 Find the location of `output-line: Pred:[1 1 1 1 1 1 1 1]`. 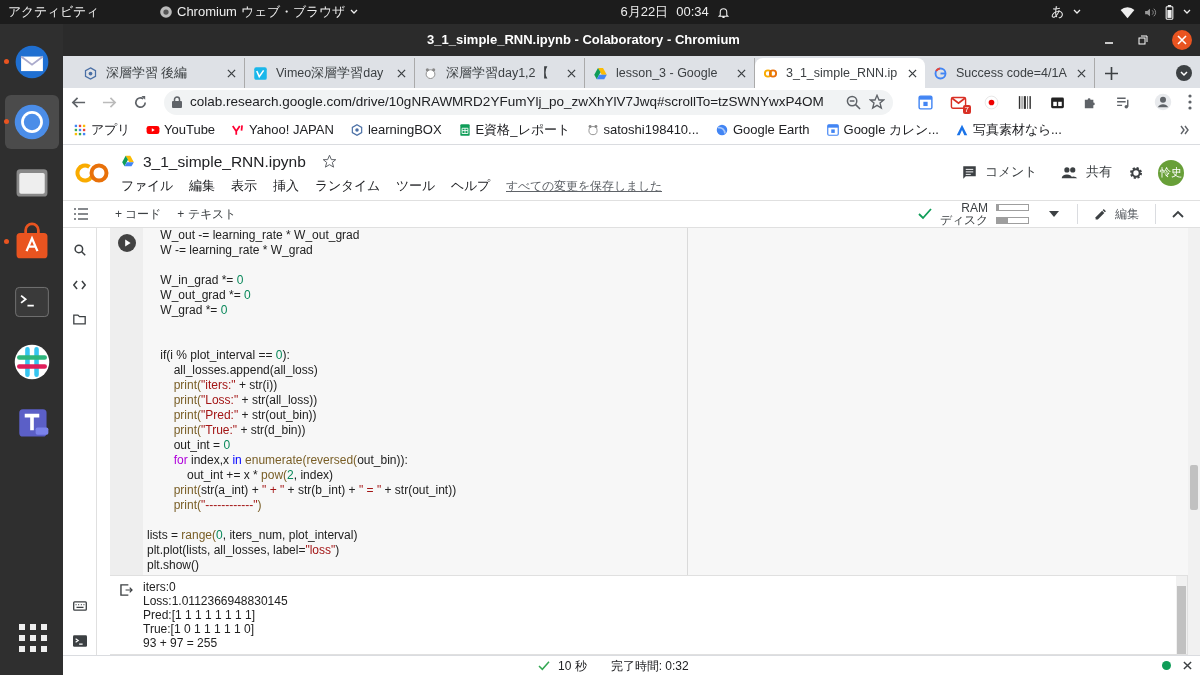

output-line: Pred:[1 1 1 1 1 1 1 1] is located at coordinates (200, 615).